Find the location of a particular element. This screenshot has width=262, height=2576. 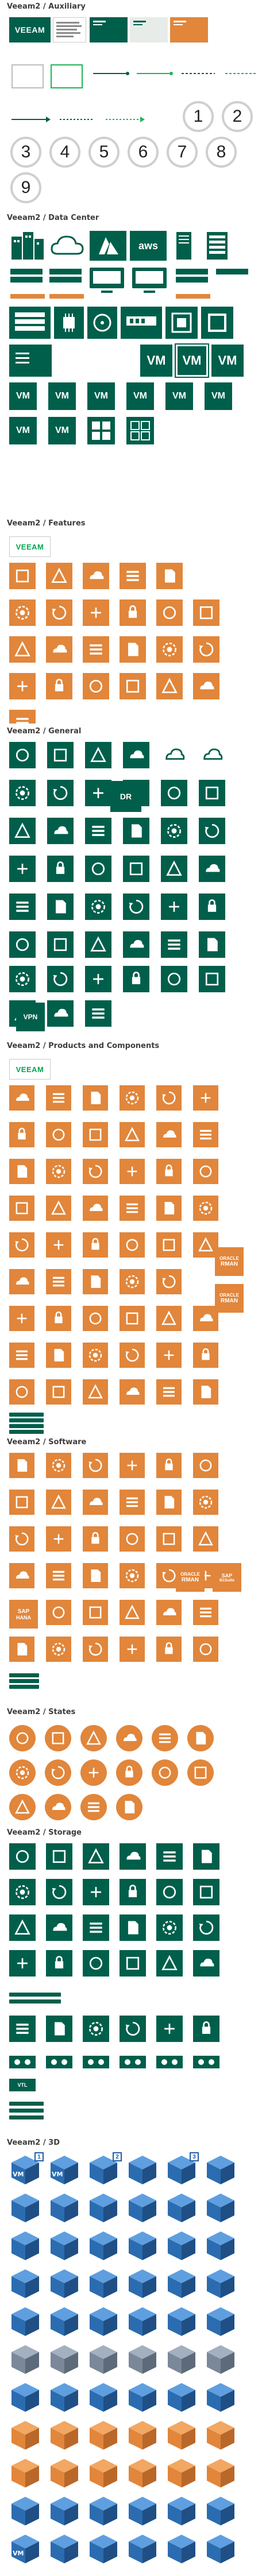

cube-number-badge: 3 is located at coordinates (195, 2156).